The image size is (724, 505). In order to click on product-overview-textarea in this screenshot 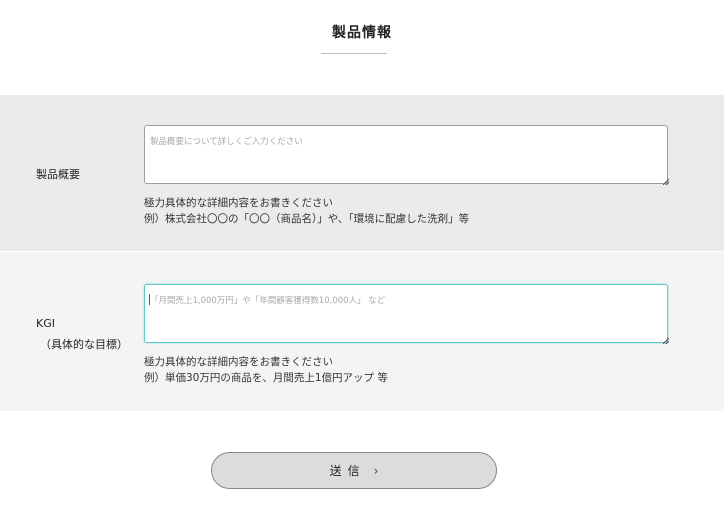, I will do `click(406, 154)`.